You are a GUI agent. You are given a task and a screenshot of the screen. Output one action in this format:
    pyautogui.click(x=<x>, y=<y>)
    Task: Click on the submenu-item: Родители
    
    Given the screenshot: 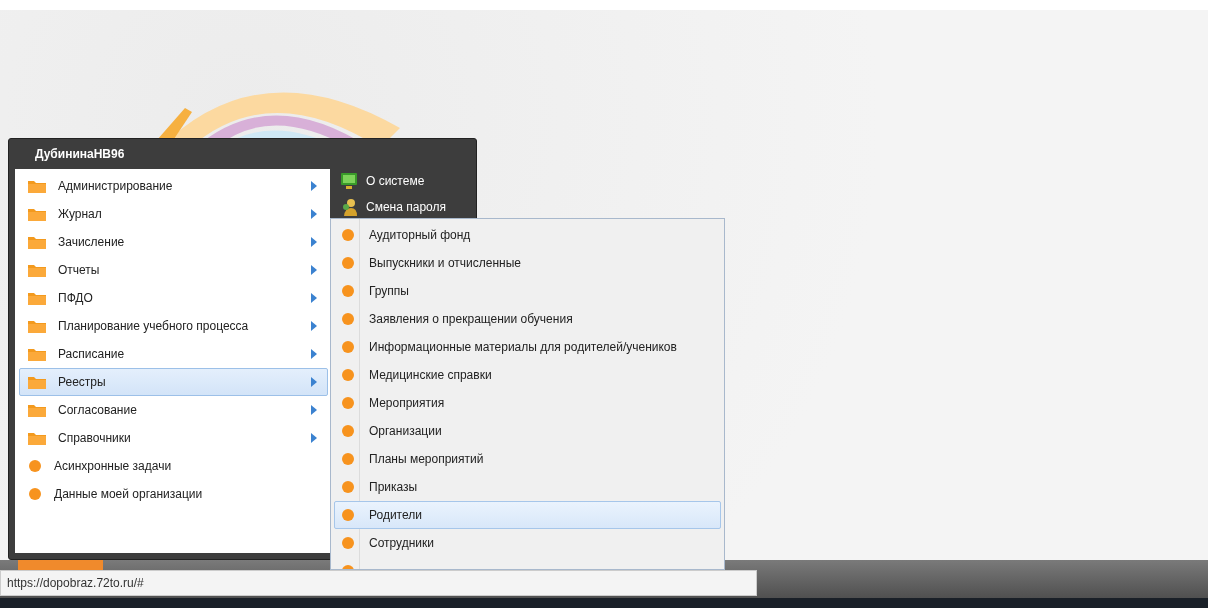 What is the action you would take?
    pyautogui.click(x=527, y=515)
    